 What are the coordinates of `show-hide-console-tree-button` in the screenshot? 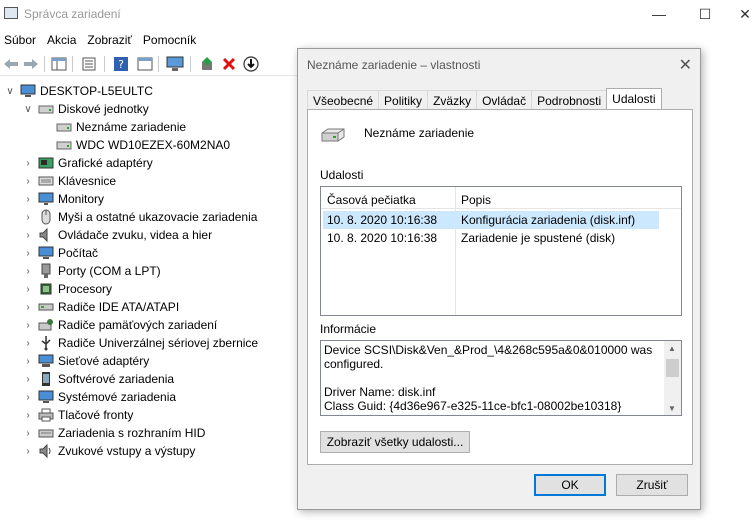 It's located at (59, 64).